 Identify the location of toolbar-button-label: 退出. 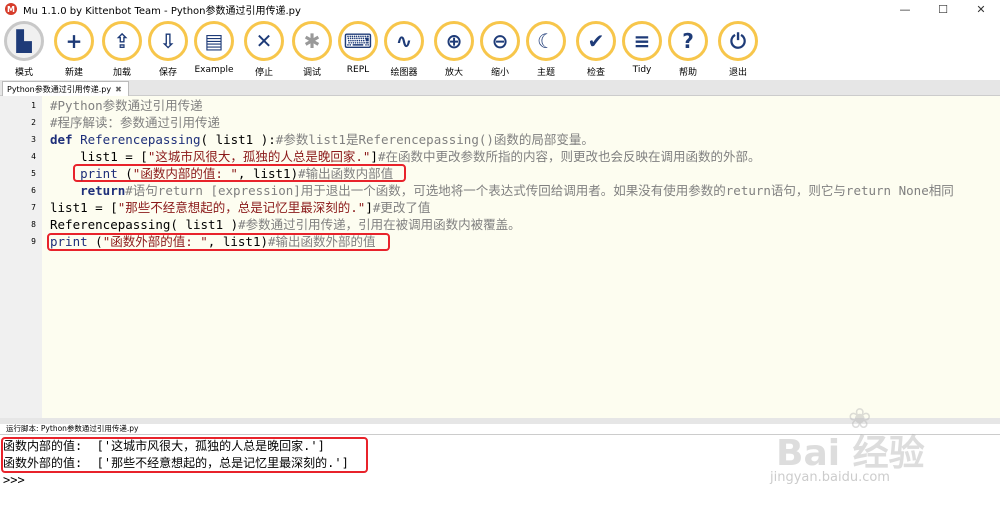
(737, 73).